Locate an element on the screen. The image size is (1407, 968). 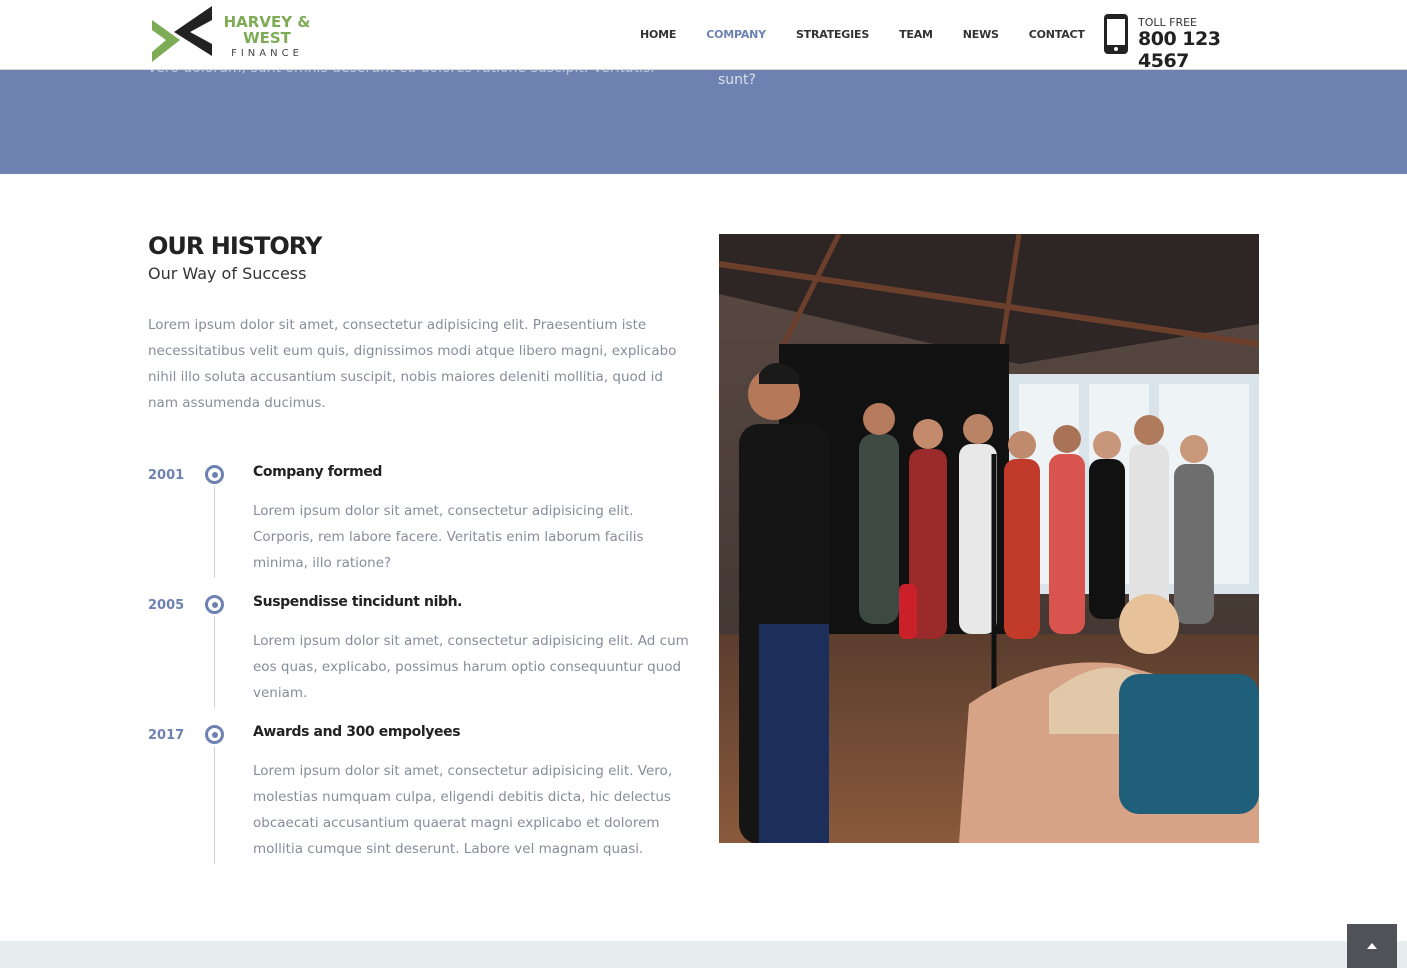
timeline-heading: Suspendisse tincidunt nibh. is located at coordinates (358, 602).